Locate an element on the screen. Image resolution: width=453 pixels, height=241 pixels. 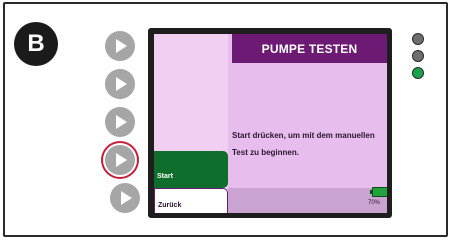
back-button: Zurück is located at coordinates (191, 200).